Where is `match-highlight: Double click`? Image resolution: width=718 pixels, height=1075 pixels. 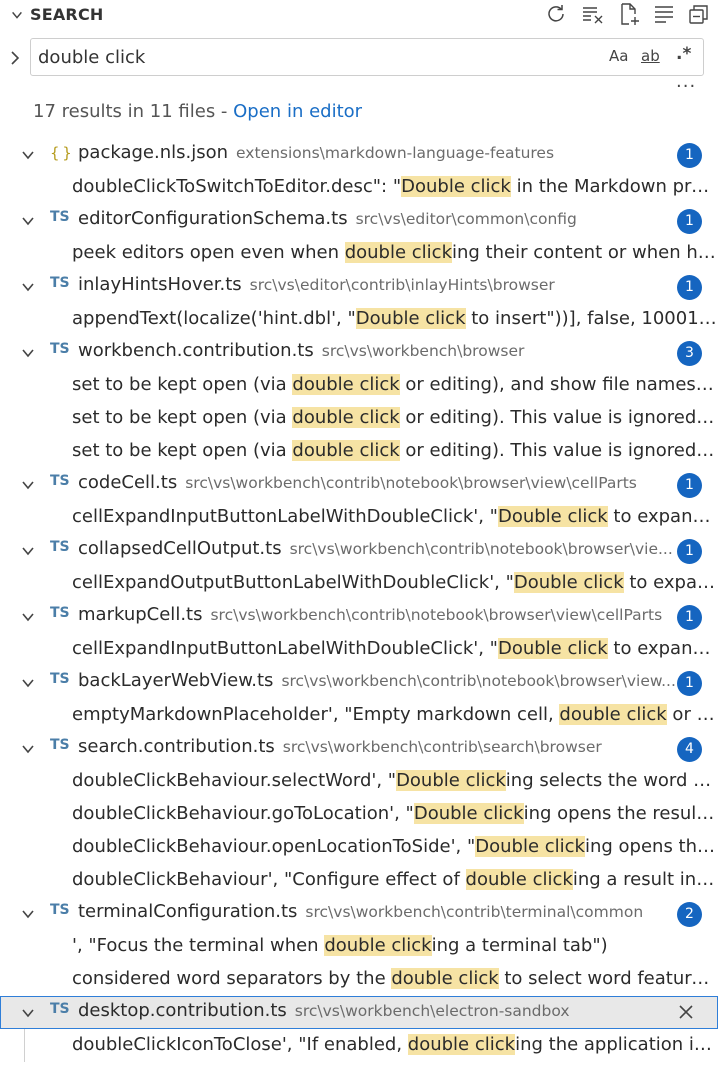 match-highlight: Double click is located at coordinates (468, 813).